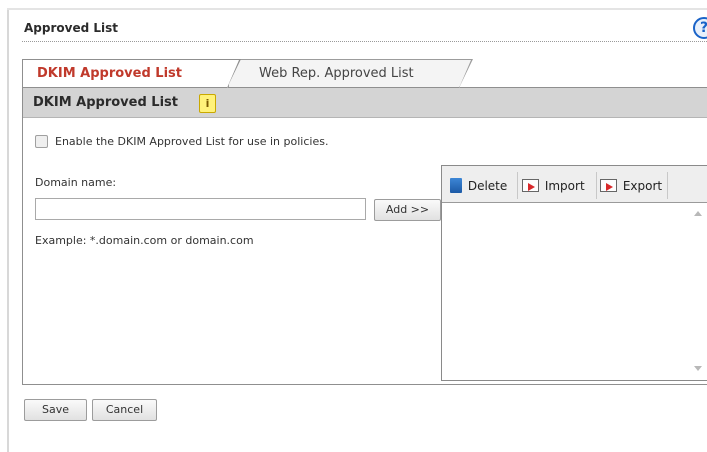  Describe the element at coordinates (124, 410) in the screenshot. I see `cancel-button: Cancel` at that location.